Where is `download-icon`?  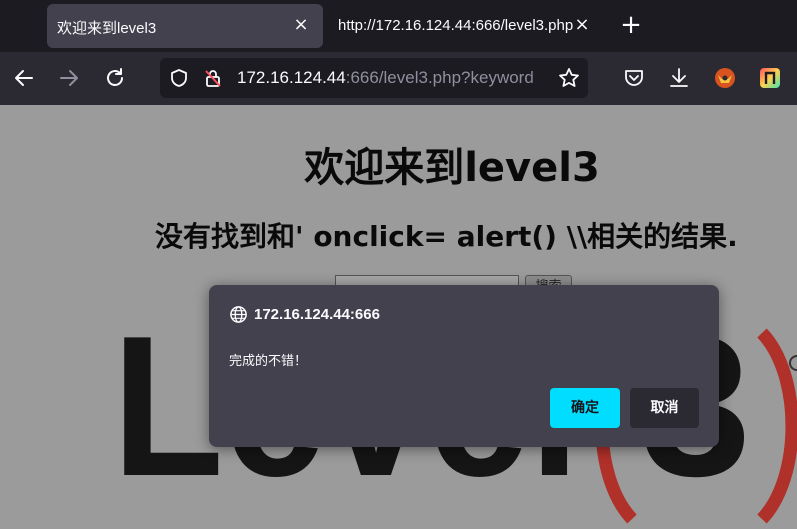
download-icon is located at coordinates (679, 78).